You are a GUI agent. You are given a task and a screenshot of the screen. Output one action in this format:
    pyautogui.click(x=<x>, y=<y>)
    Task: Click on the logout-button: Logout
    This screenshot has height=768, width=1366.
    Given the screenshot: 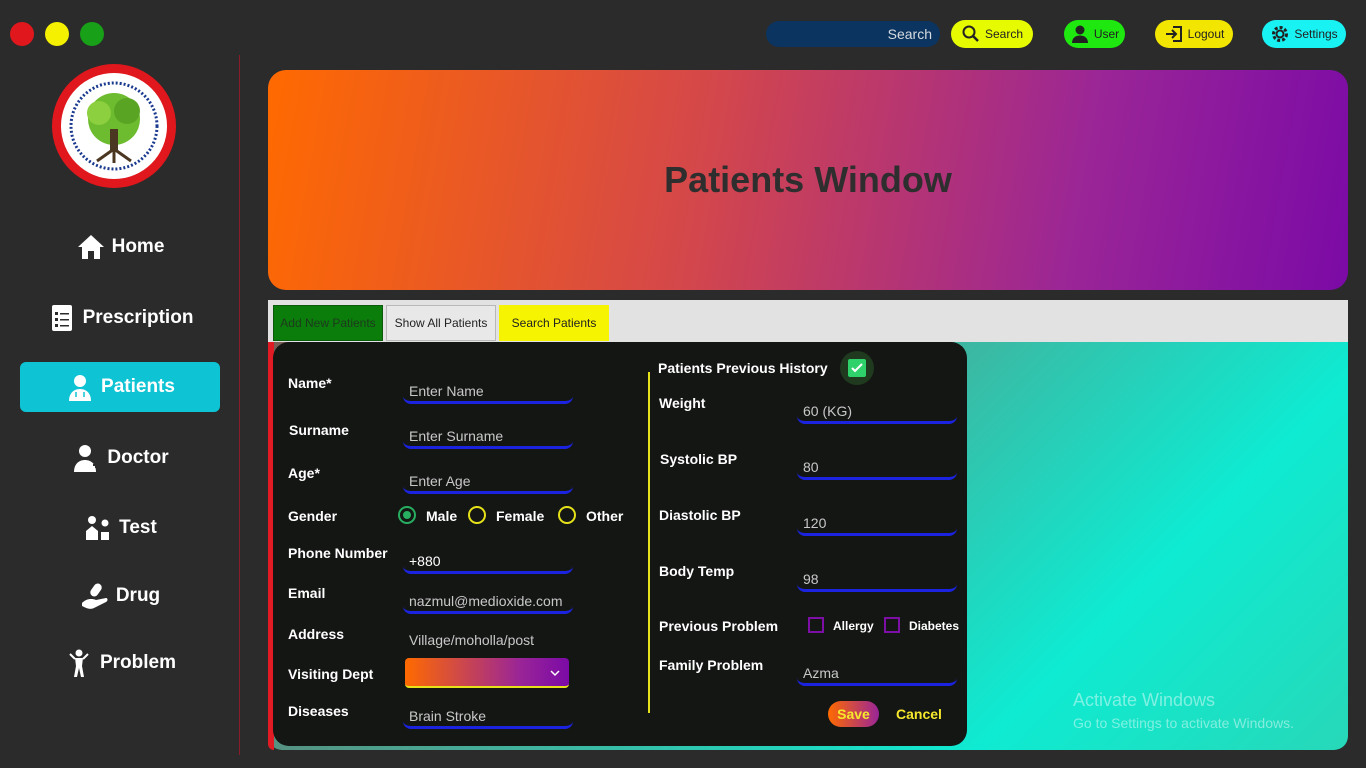 What is the action you would take?
    pyautogui.click(x=1194, y=34)
    